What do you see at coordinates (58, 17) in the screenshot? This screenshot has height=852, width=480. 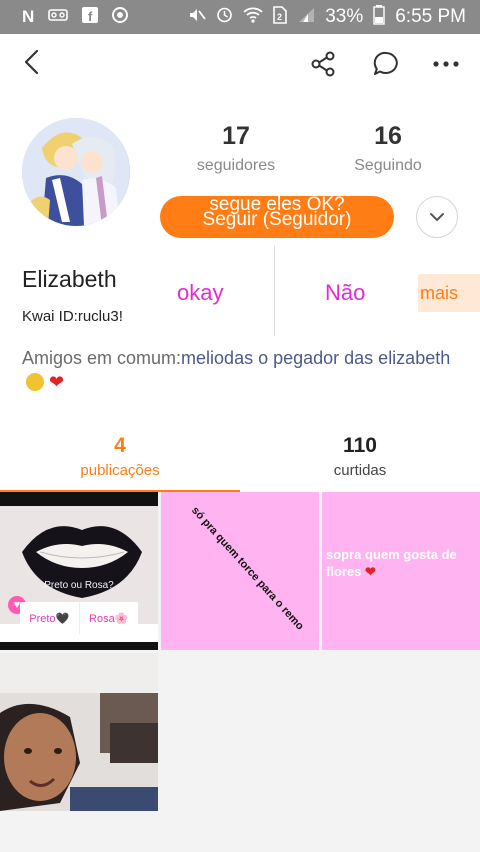 I see `voicemail-icon` at bounding box center [58, 17].